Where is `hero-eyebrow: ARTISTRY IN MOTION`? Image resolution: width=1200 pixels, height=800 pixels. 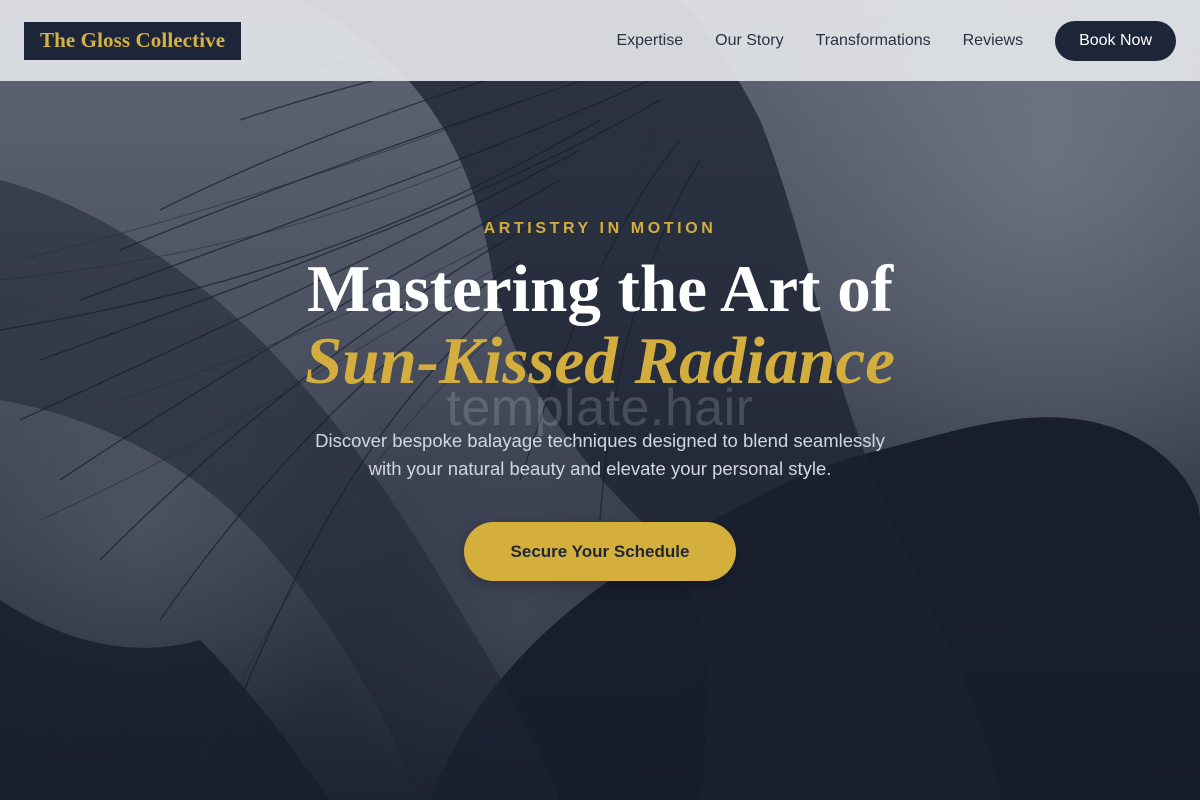
hero-eyebrow: ARTISTRY IN MOTION is located at coordinates (600, 228).